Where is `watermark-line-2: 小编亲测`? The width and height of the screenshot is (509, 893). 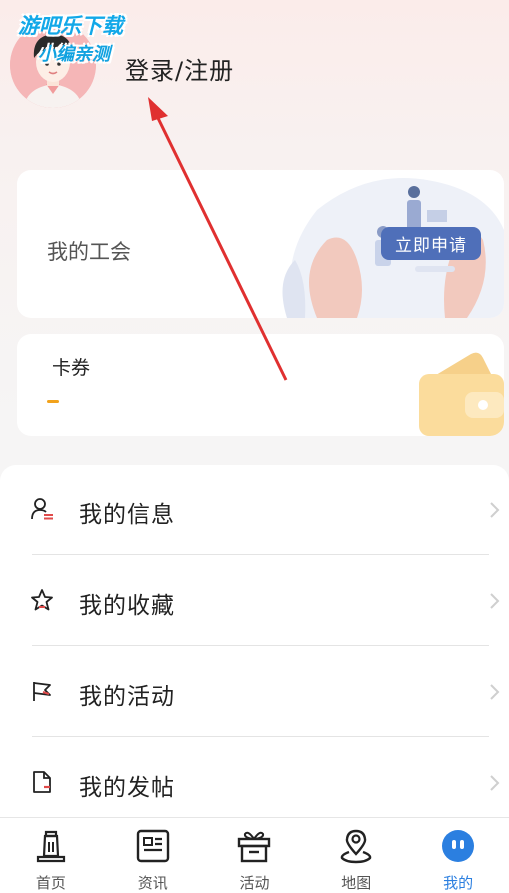
watermark-line-2: 小编亲测 is located at coordinates (74, 54).